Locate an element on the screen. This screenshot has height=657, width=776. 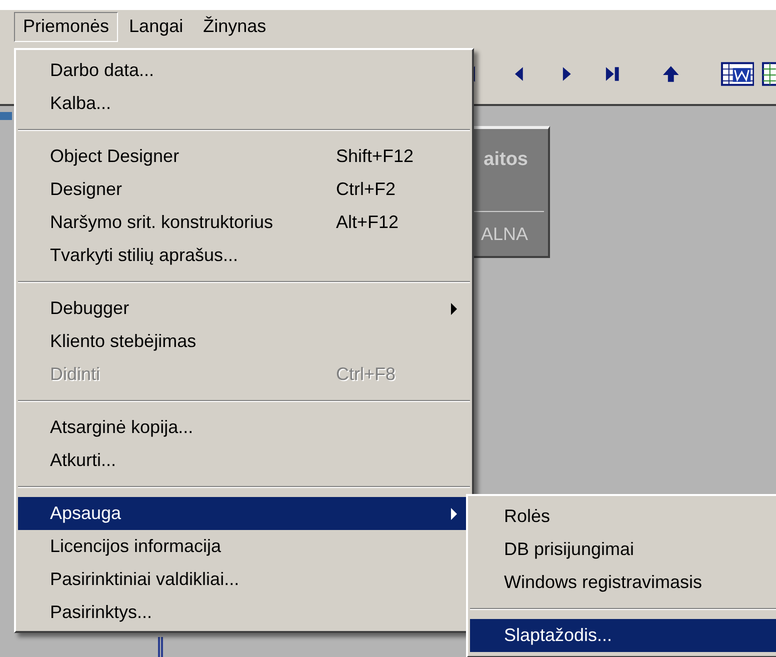
menu-item: Naršymo srit. konstruktorius Alt+F12 is located at coordinates (244, 222).